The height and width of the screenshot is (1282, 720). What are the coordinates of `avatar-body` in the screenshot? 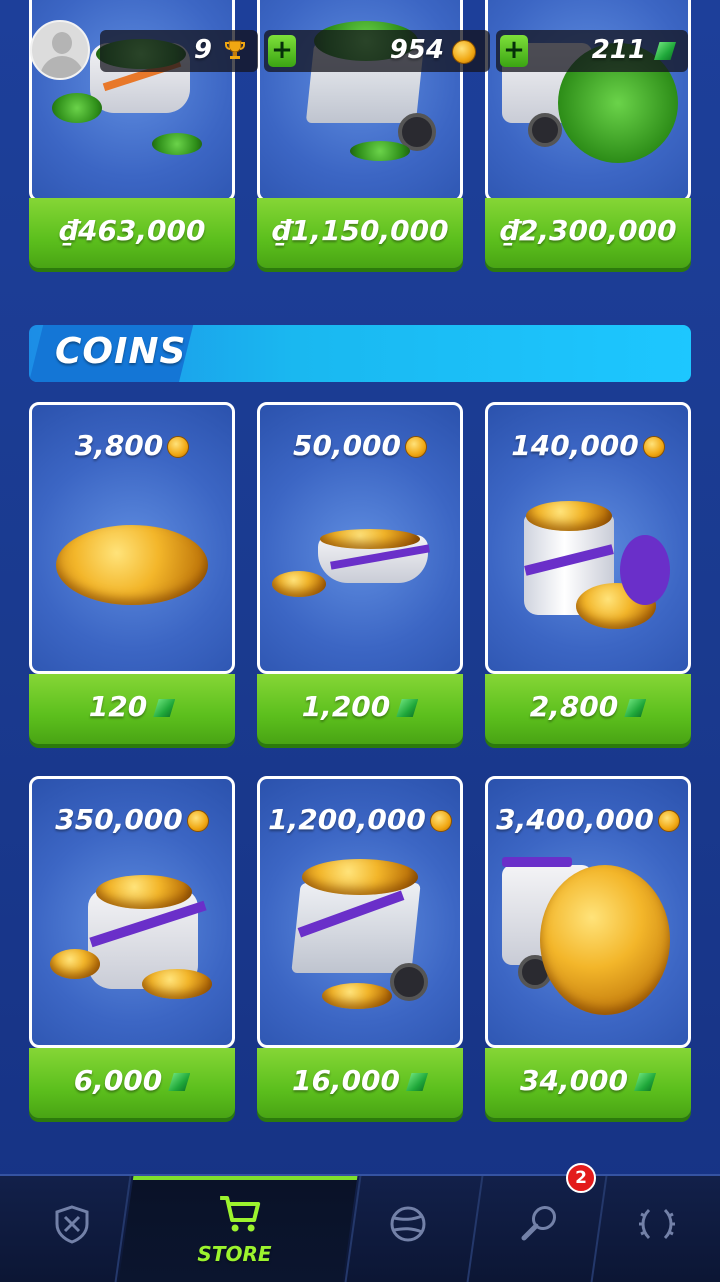 It's located at (62, 67).